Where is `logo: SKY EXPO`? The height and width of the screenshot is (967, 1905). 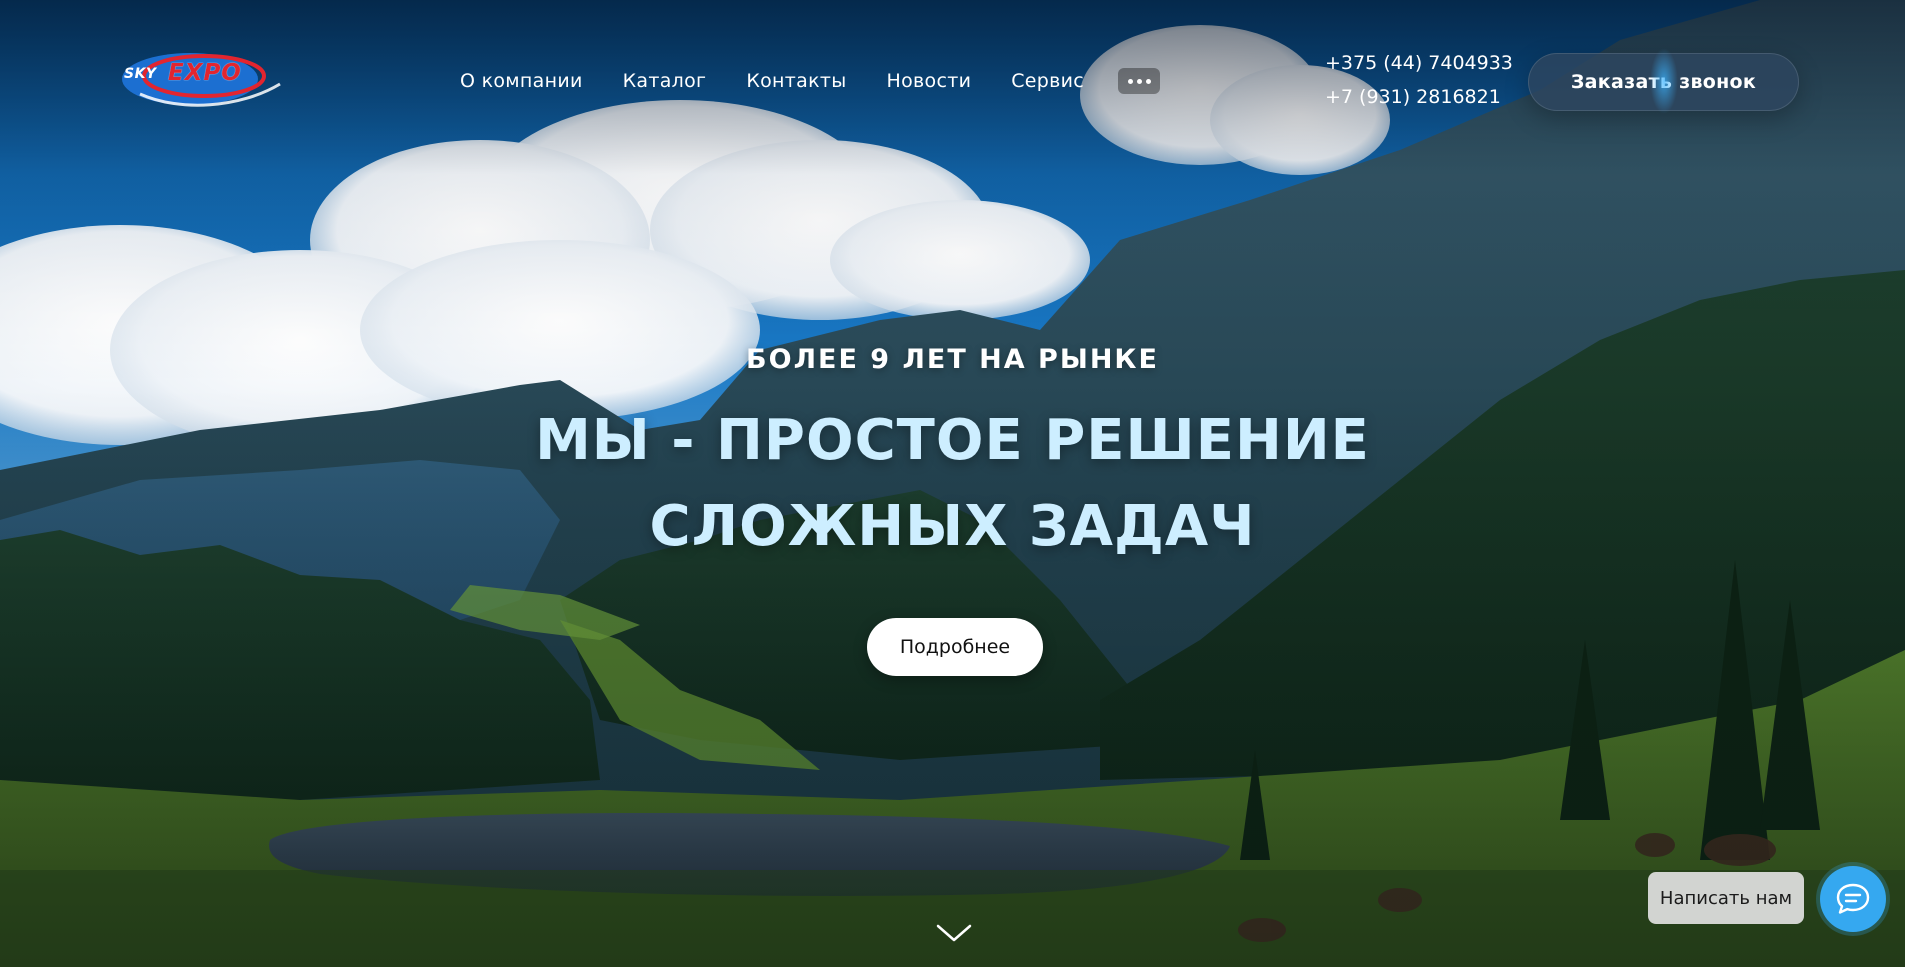 logo: SKY EXPO is located at coordinates (206, 79).